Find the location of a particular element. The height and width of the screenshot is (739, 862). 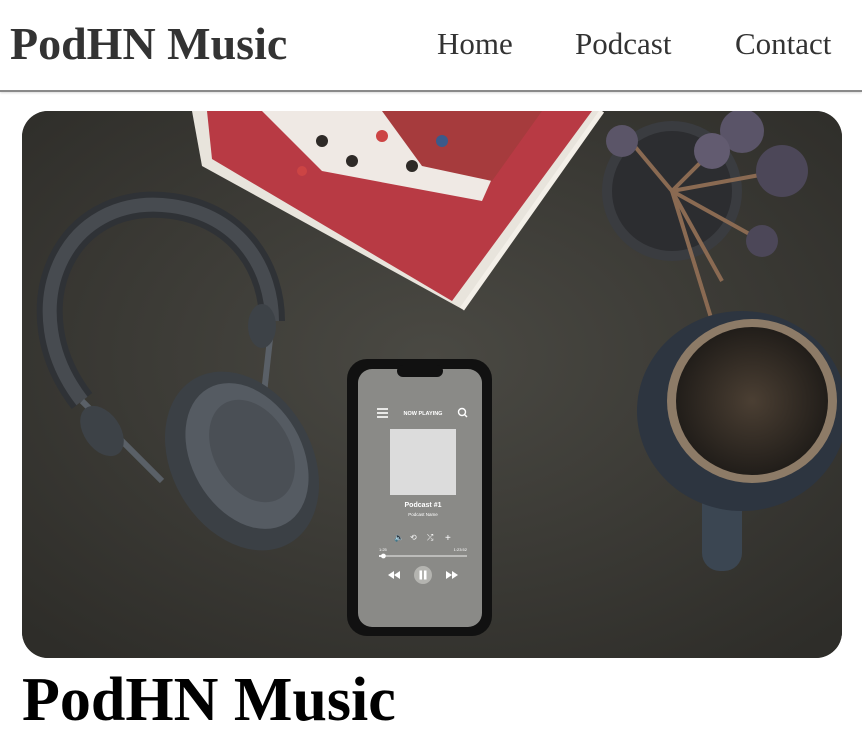

phone-repeat-icon: ⟲ is located at coordinates (413, 537).